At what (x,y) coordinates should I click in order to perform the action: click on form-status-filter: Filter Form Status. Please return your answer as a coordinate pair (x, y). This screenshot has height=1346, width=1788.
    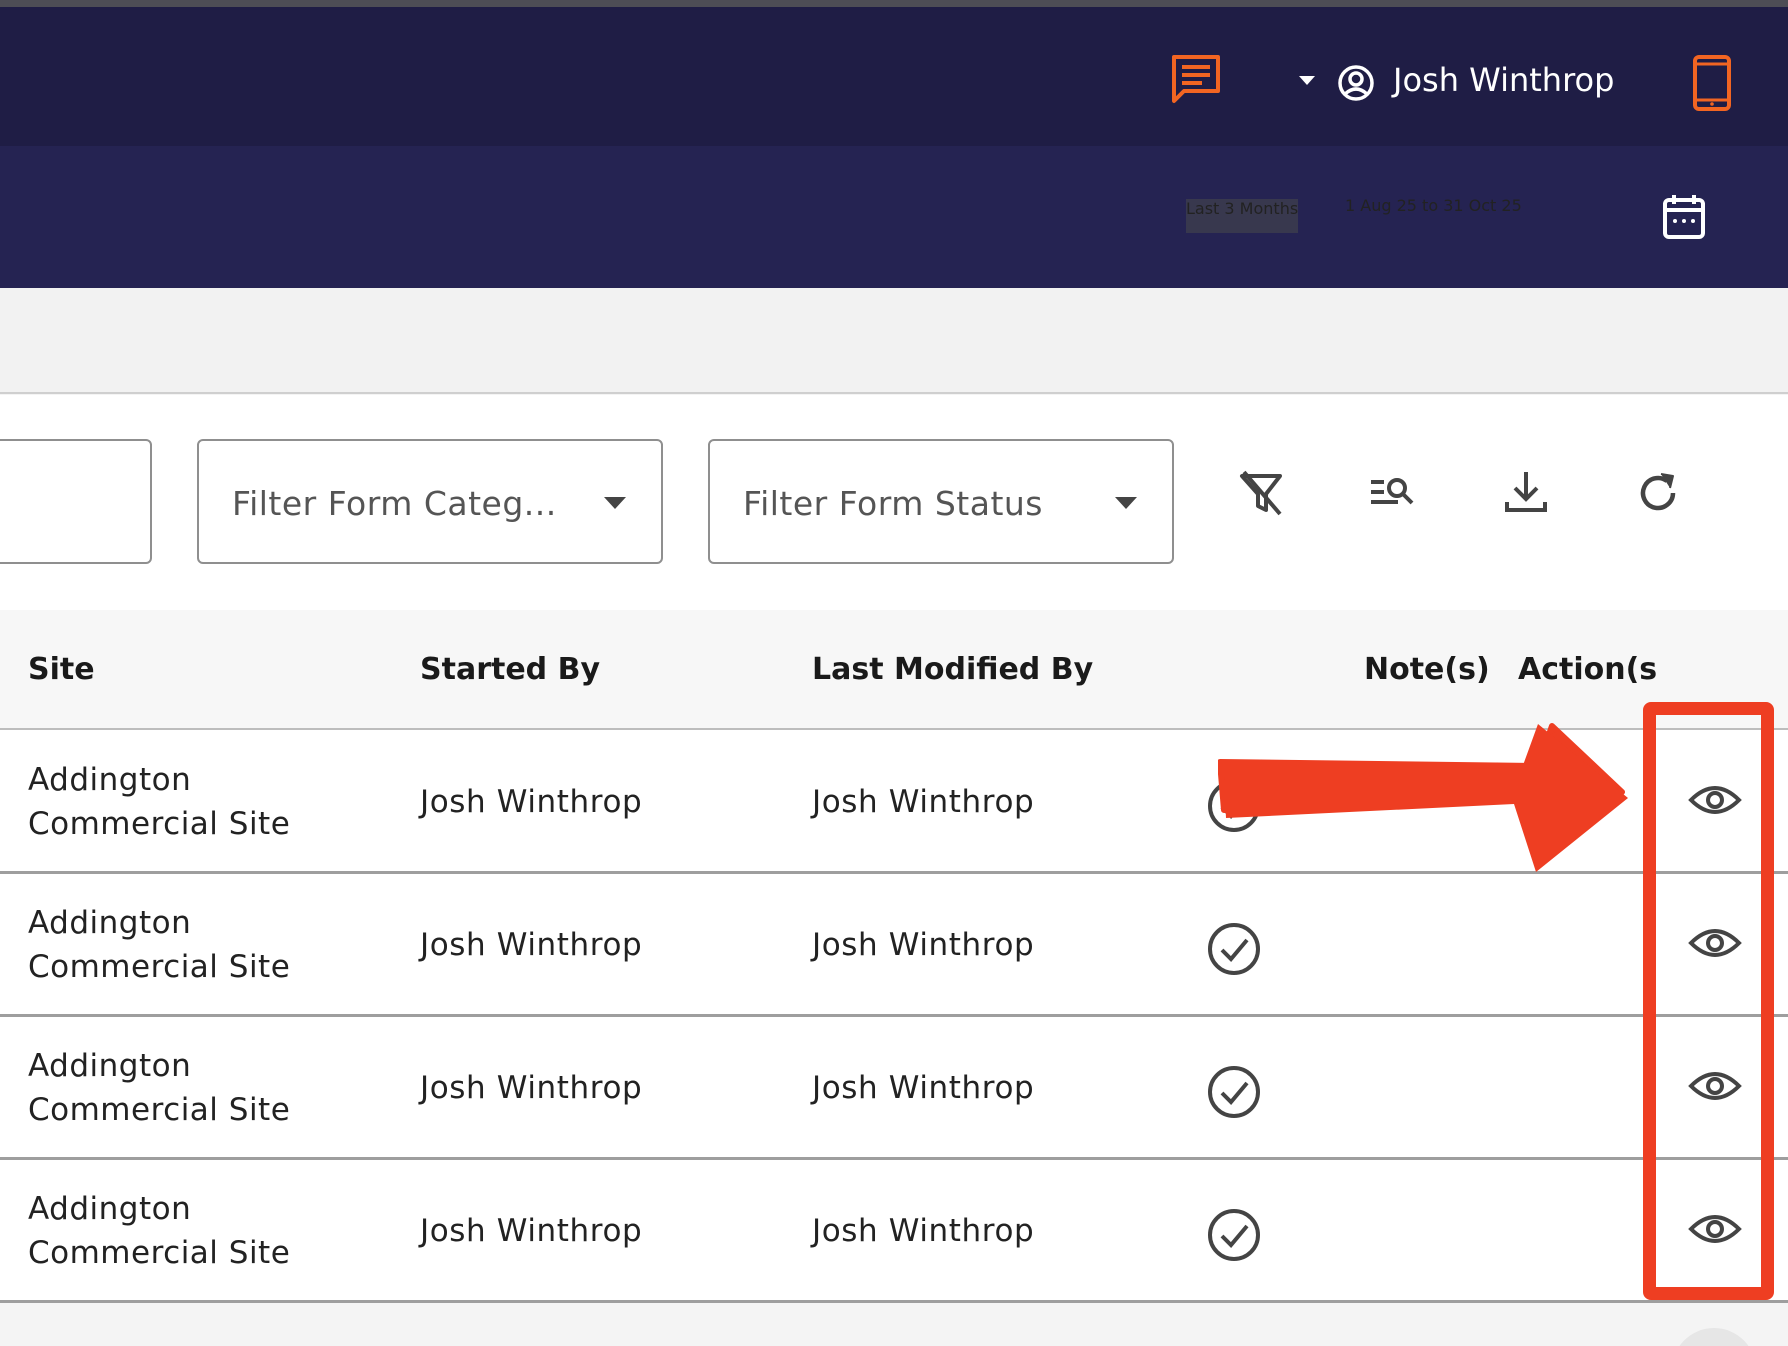
    Looking at the image, I should click on (941, 501).